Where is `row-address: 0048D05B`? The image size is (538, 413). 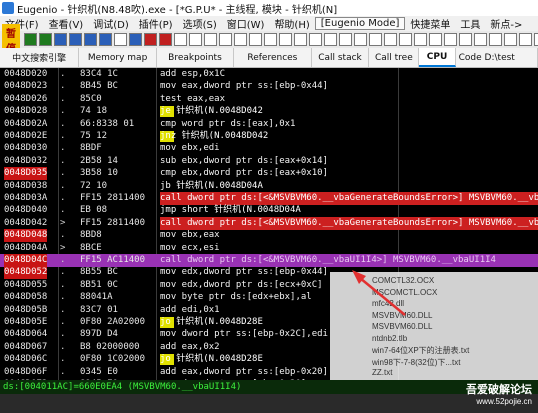 row-address: 0048D05B is located at coordinates (26, 309).